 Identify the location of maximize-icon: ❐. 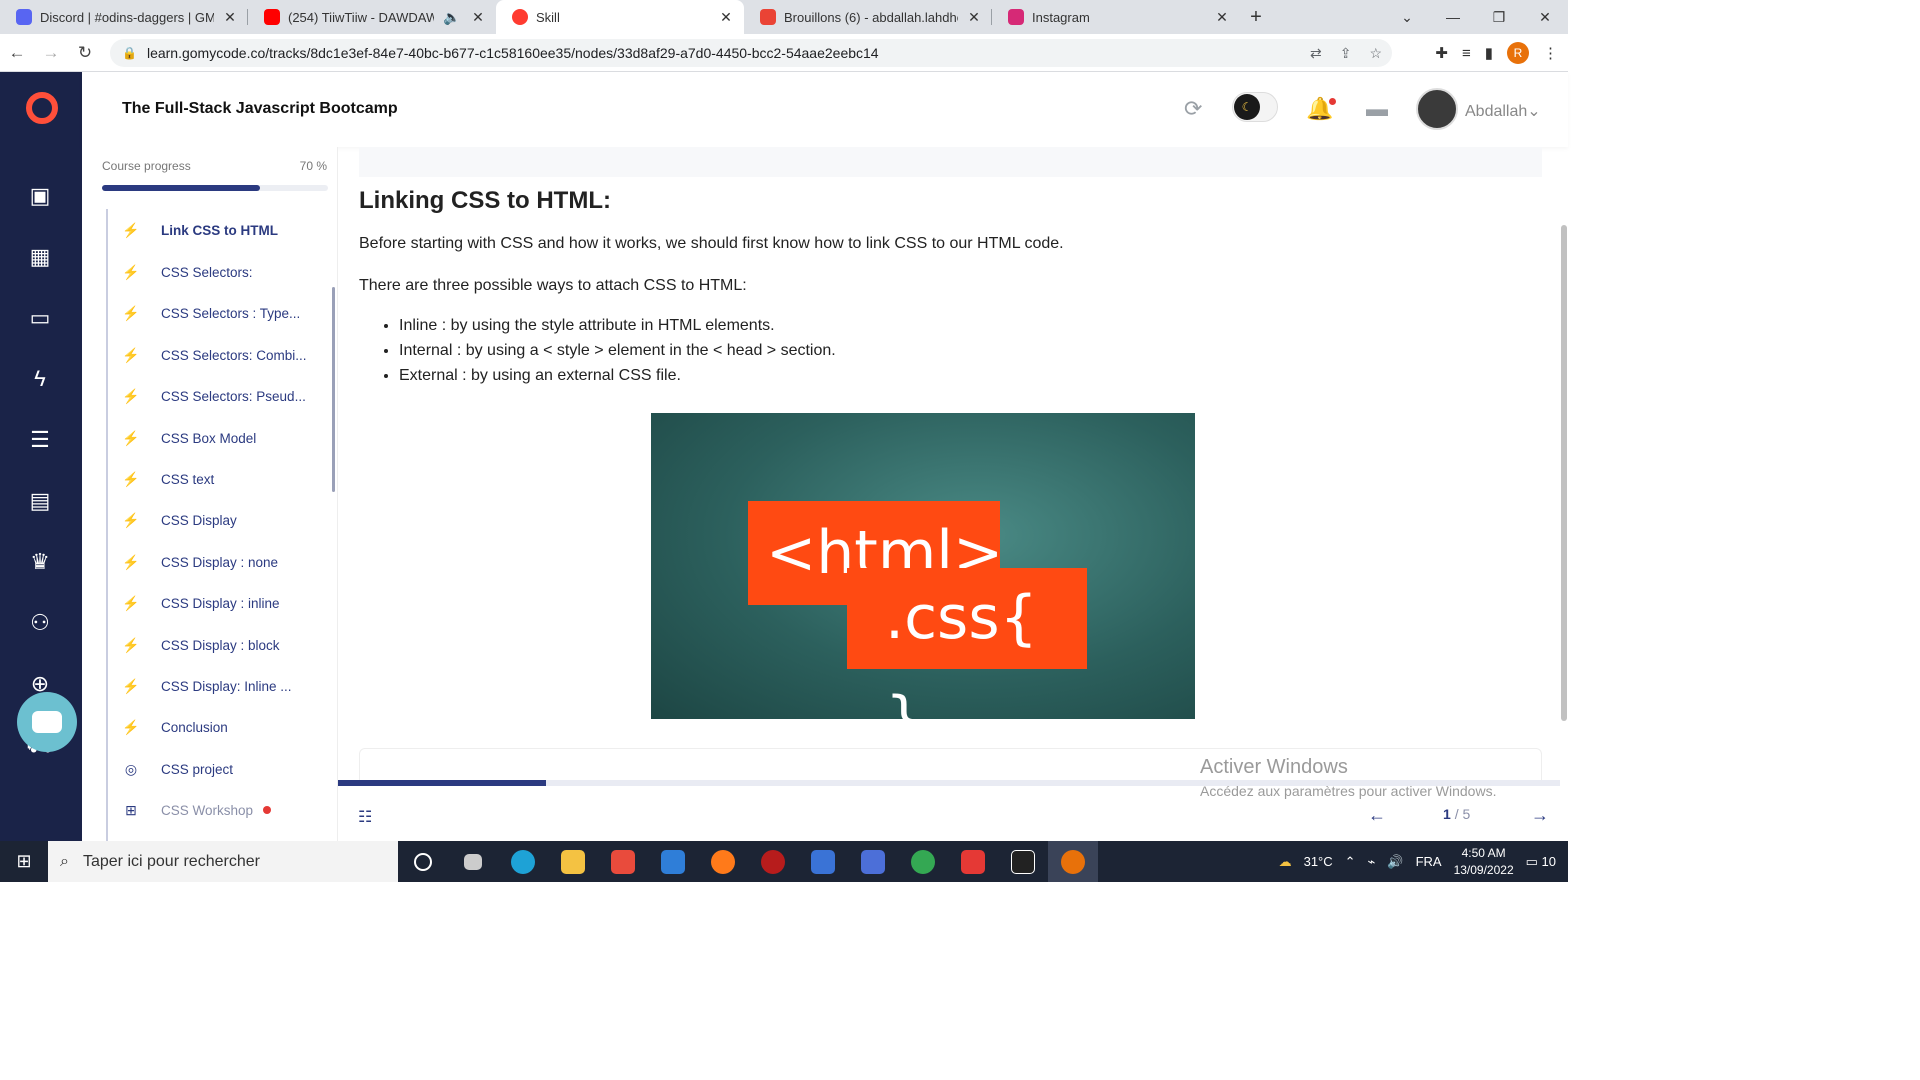
(1499, 17).